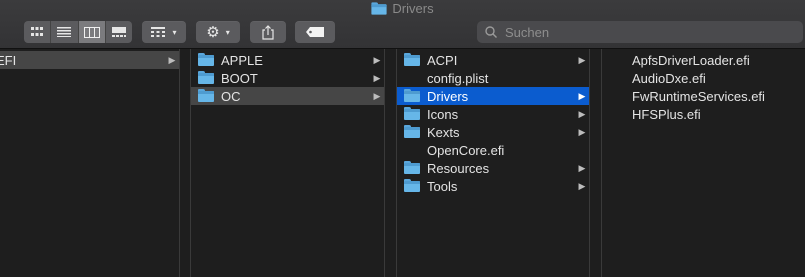 The height and width of the screenshot is (277, 805). What do you see at coordinates (666, 114) in the screenshot?
I see `item-label: HFSPlus.efi` at bounding box center [666, 114].